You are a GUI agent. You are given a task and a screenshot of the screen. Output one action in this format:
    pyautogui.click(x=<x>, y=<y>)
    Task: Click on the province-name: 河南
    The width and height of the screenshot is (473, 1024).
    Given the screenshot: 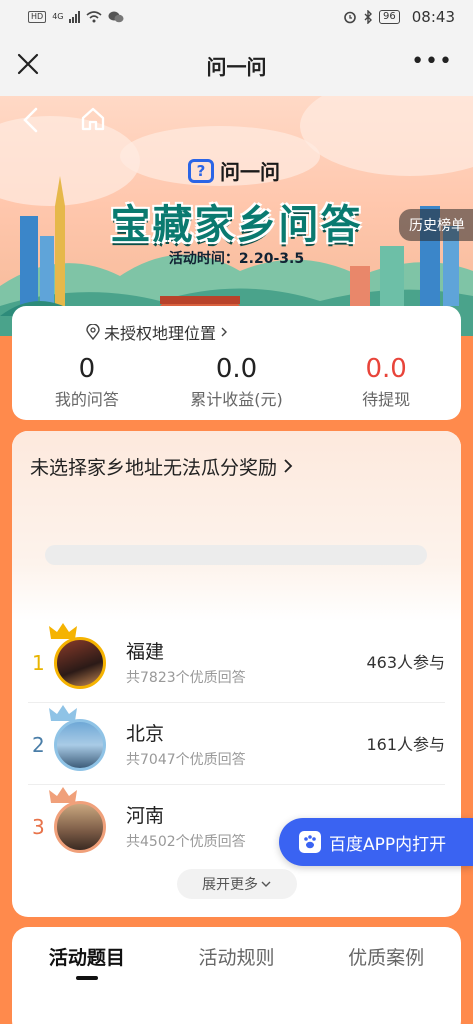 What is the action you would take?
    pyautogui.click(x=145, y=816)
    